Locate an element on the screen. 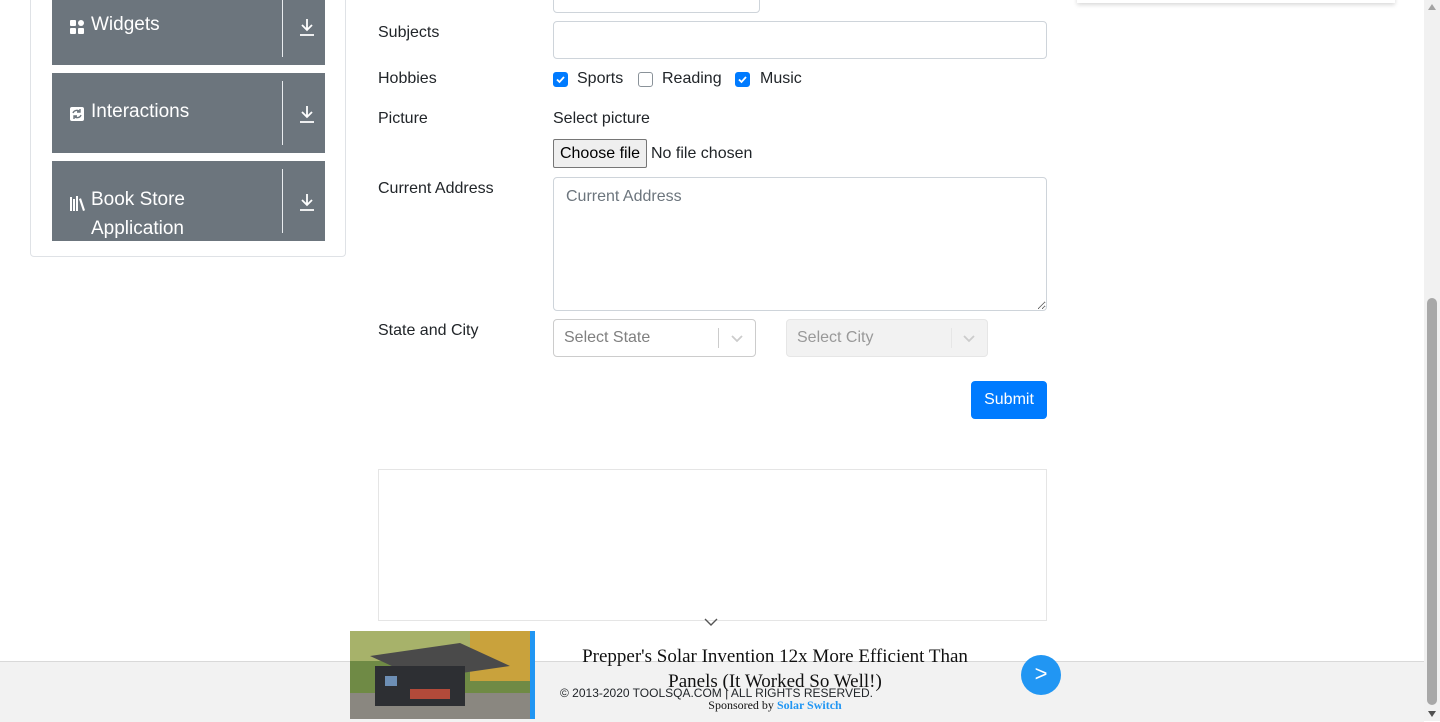 This screenshot has width=1440, height=722. hobby-sports-label: Sports is located at coordinates (600, 79).